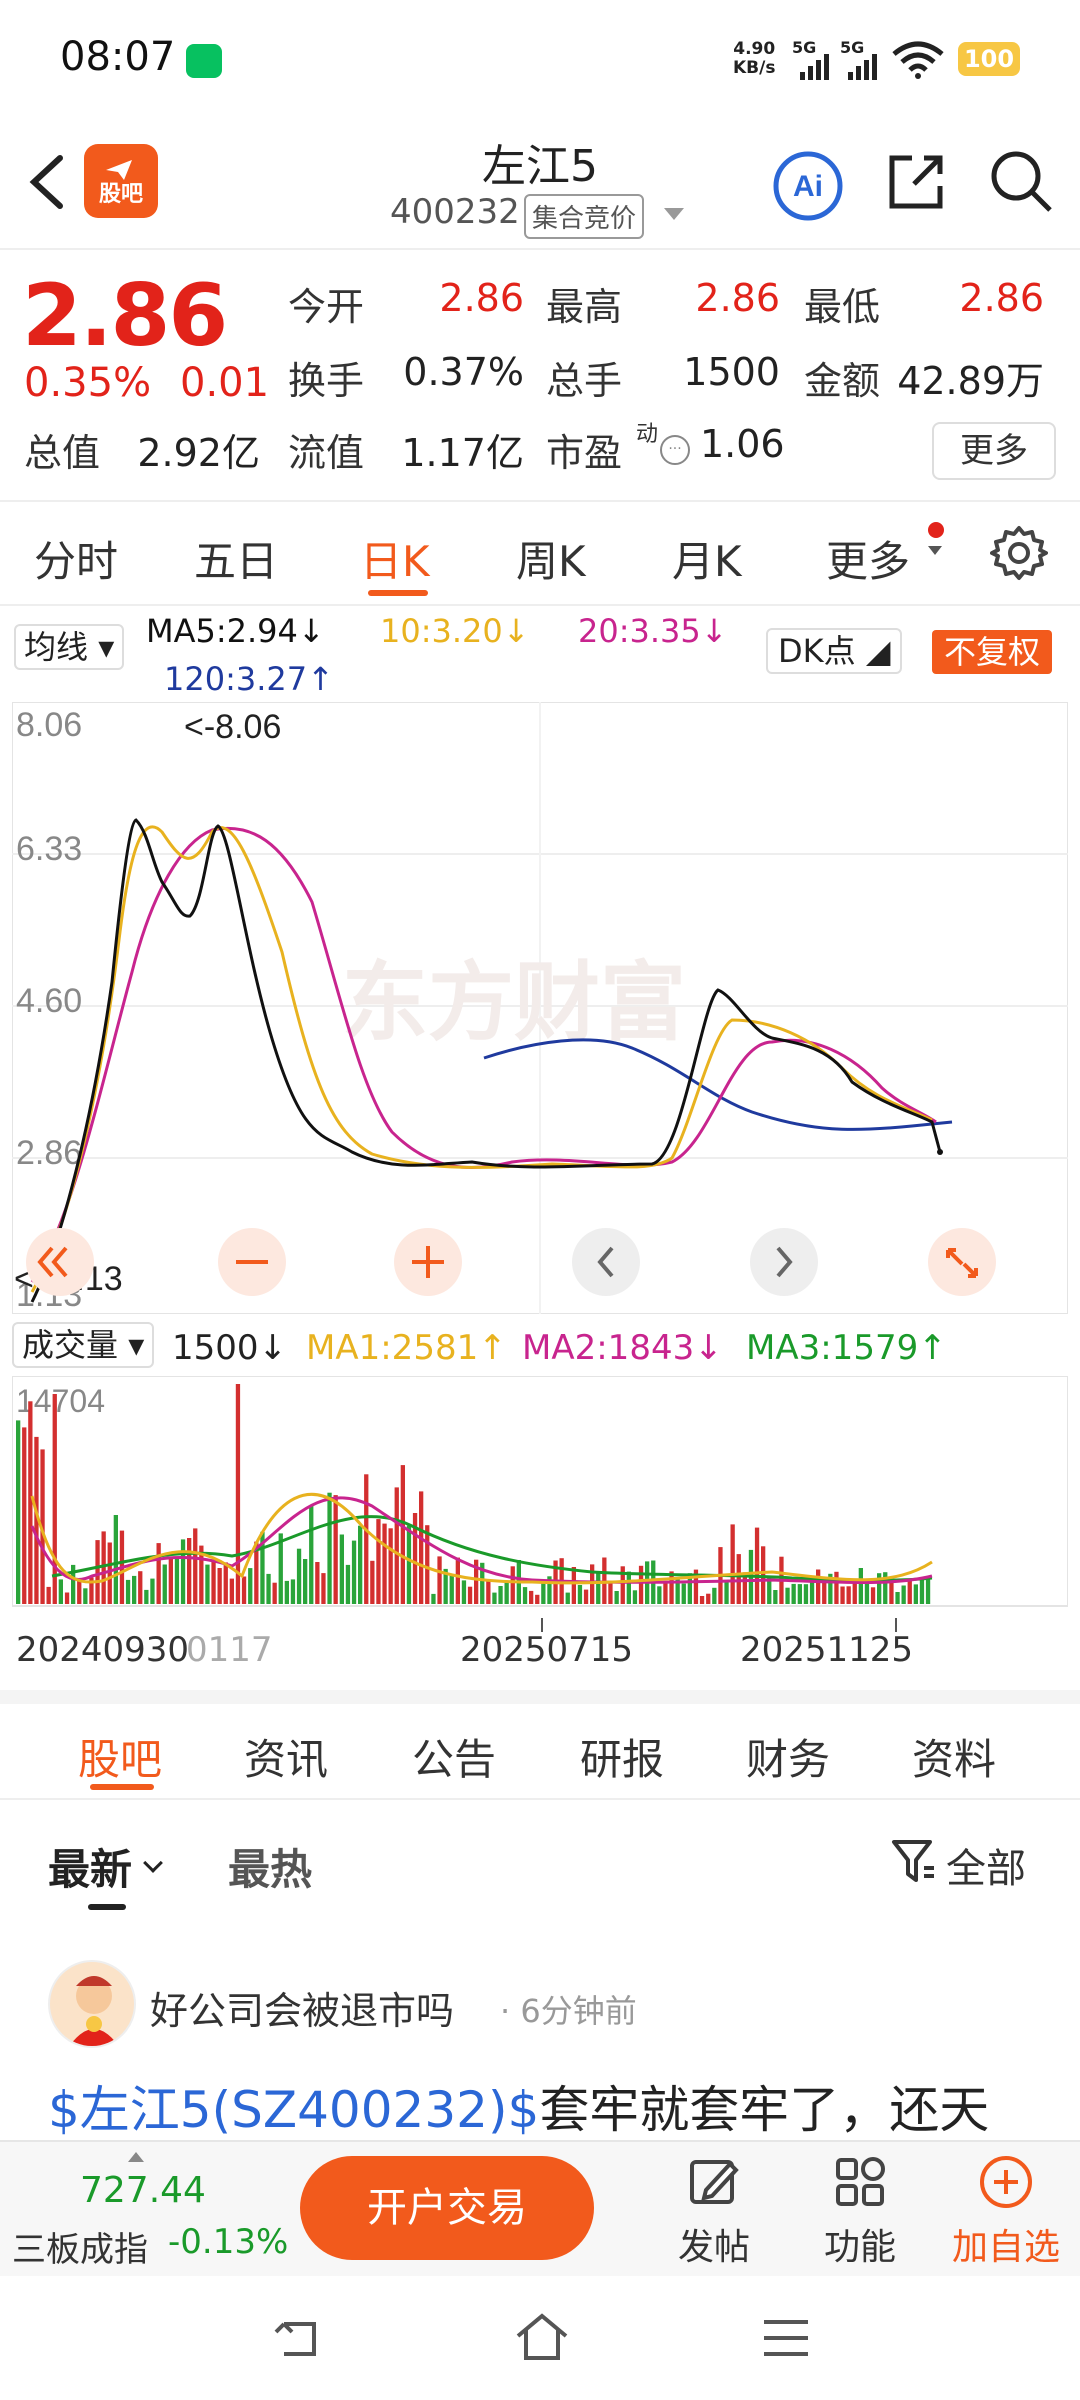 The height and width of the screenshot is (2400, 1080). What do you see at coordinates (395, 558) in the screenshot?
I see `tab-daily-k: 日K` at bounding box center [395, 558].